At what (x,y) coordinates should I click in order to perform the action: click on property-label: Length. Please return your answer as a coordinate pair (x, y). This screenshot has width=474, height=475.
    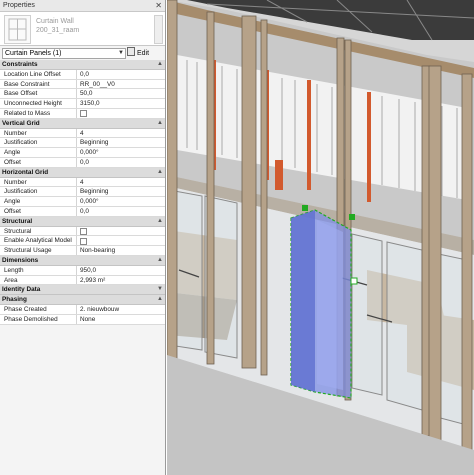
    Looking at the image, I should click on (38, 270).